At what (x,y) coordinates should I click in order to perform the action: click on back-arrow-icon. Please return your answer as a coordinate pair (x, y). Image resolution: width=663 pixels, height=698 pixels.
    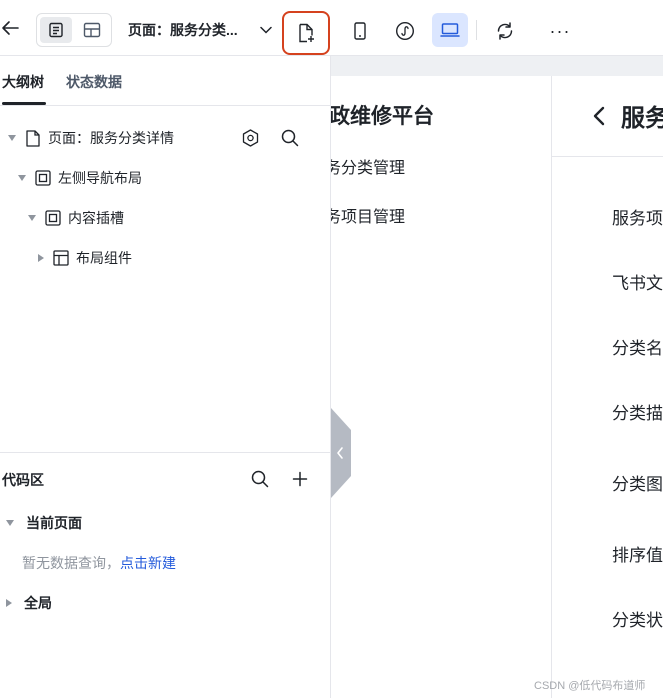
    Looking at the image, I should click on (10, 28).